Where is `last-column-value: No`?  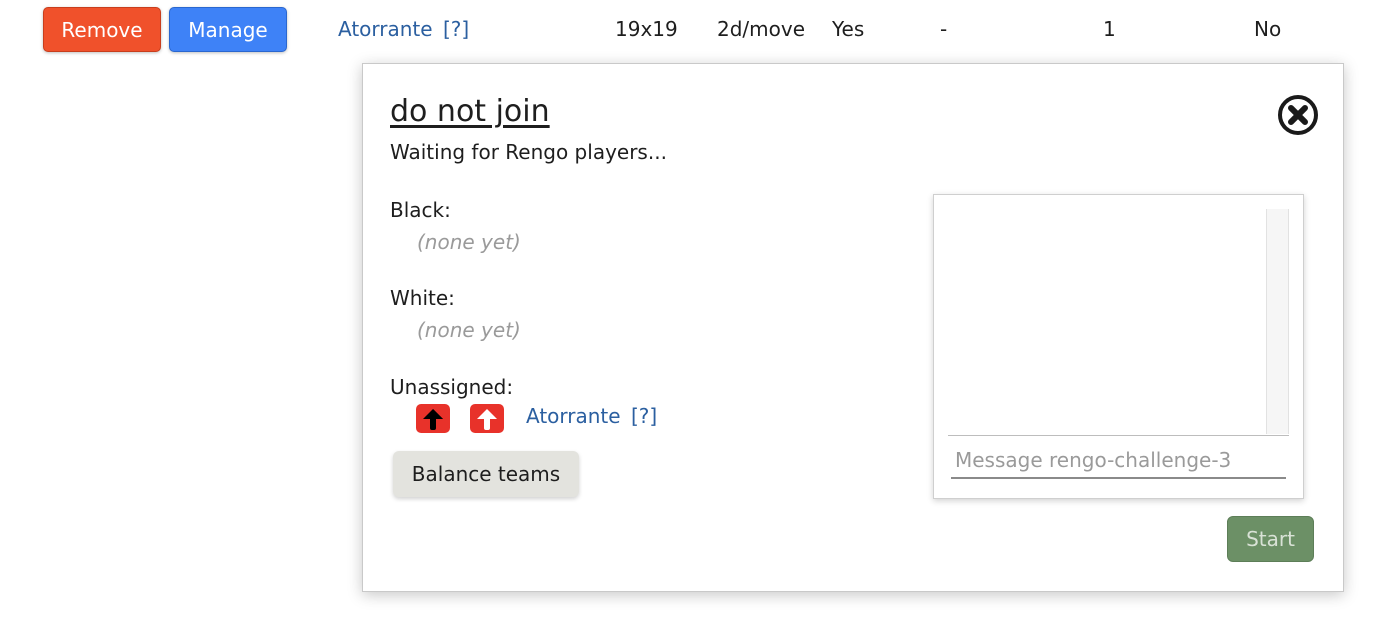 last-column-value: No is located at coordinates (1268, 29).